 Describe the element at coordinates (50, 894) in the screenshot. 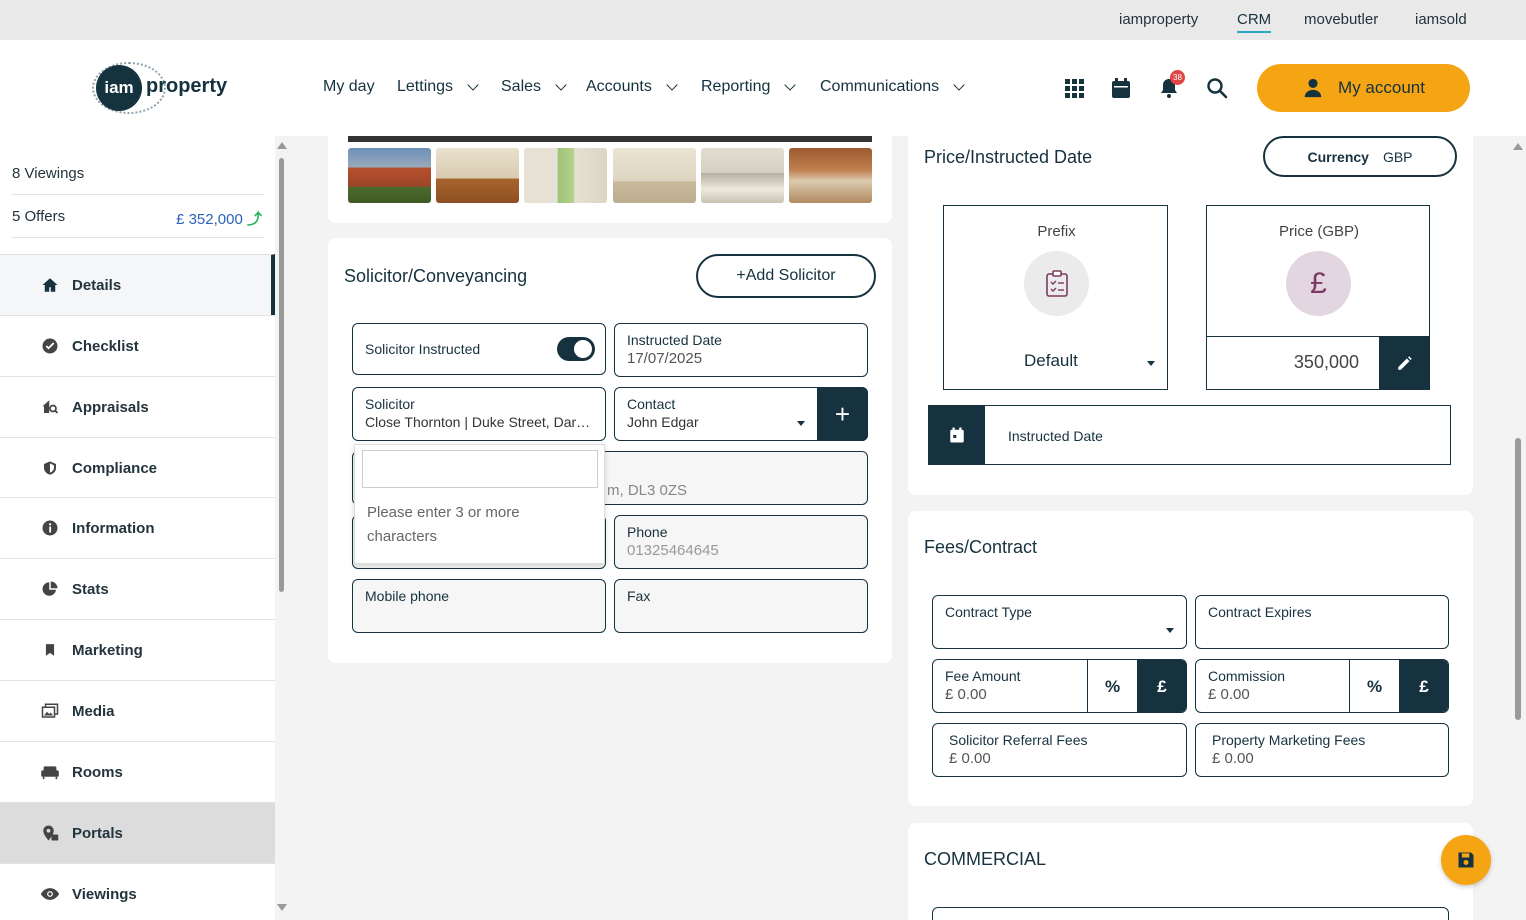

I see `eye-icon` at that location.